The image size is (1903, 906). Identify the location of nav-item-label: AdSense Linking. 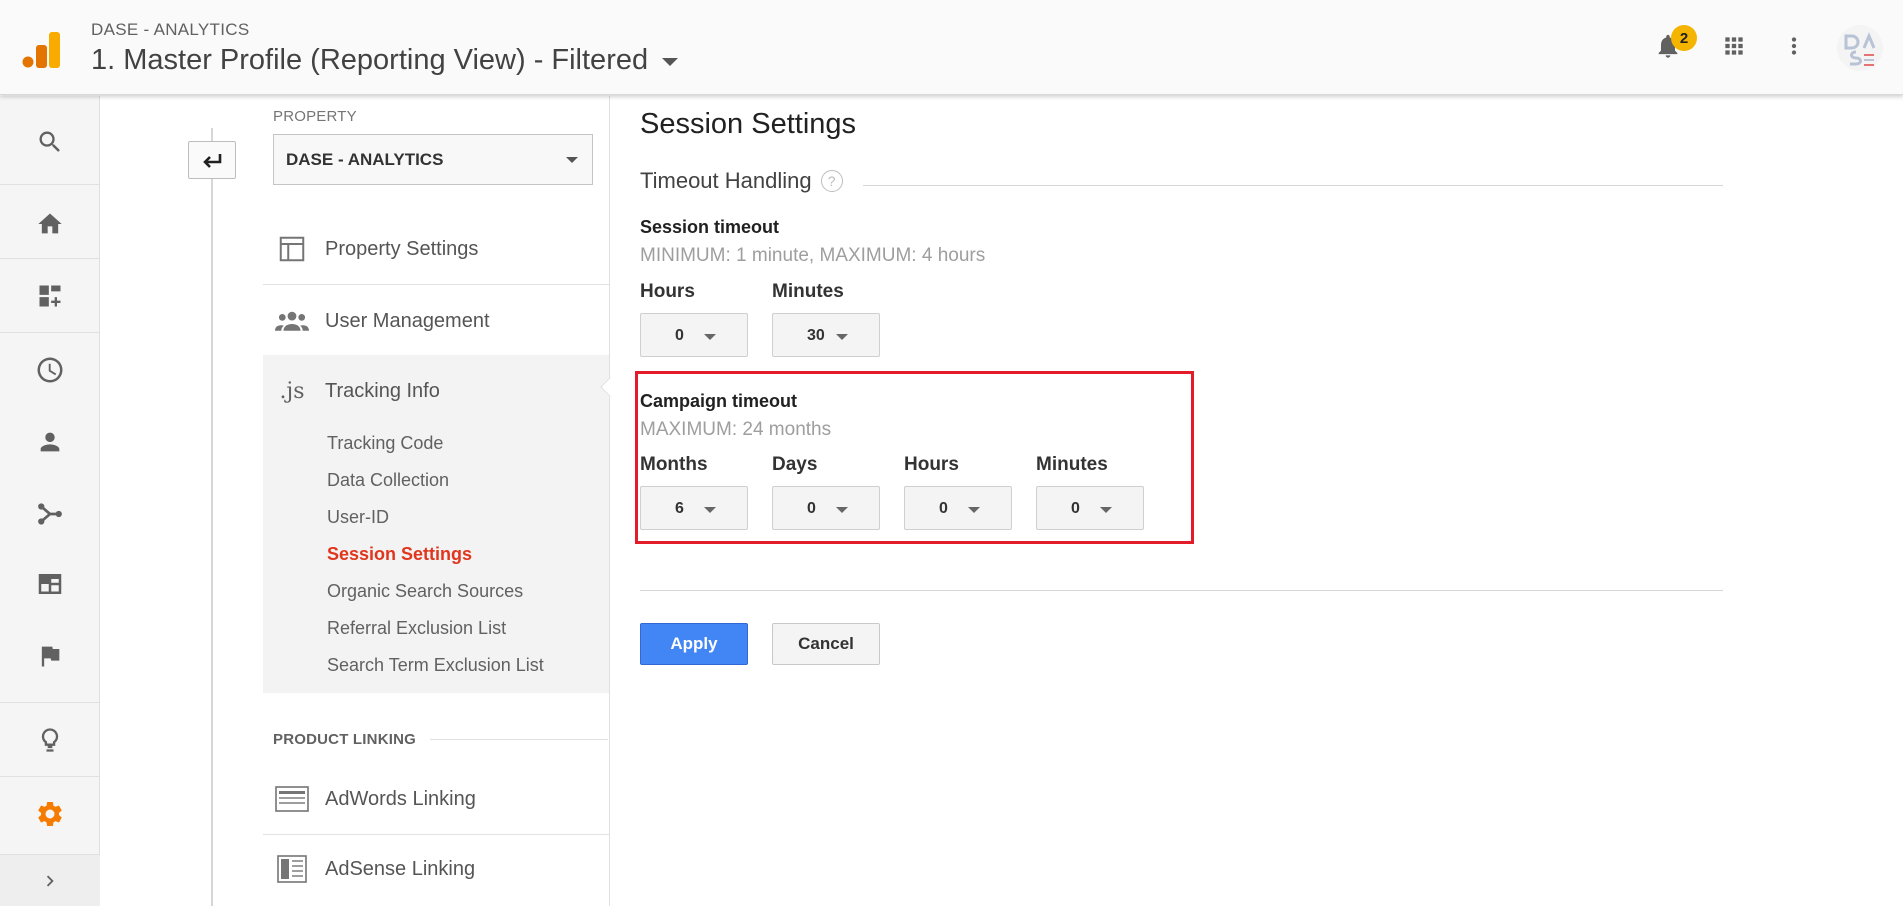
(400, 868).